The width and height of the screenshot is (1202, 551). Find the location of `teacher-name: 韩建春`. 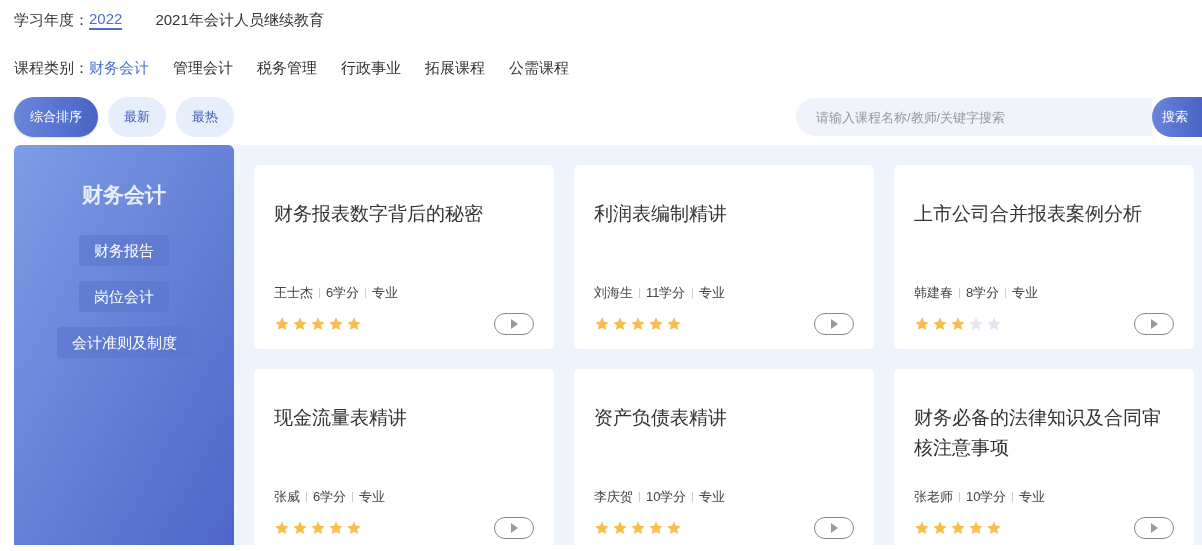

teacher-name: 韩建春 is located at coordinates (933, 293).